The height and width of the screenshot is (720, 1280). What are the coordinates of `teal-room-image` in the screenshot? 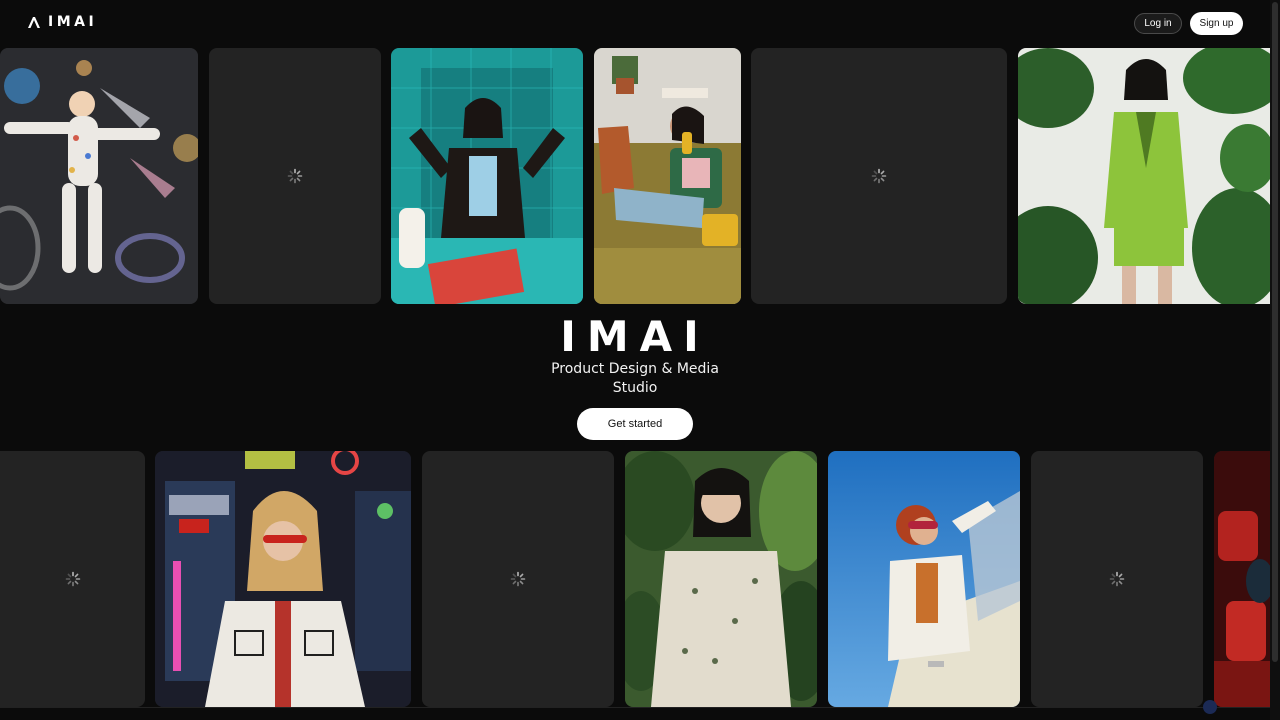 It's located at (487, 176).